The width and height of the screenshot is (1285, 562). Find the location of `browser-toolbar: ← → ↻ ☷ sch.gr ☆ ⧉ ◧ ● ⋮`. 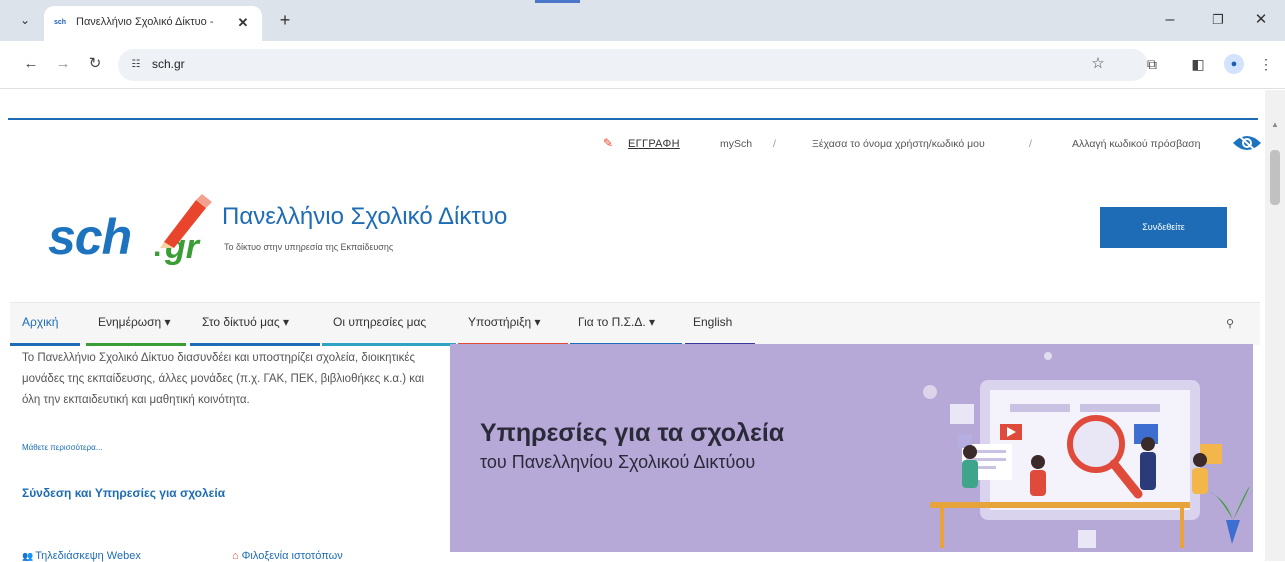

browser-toolbar: ← → ↻ ☷ sch.gr ☆ ⧉ ◧ ● ⋮ is located at coordinates (642, 65).